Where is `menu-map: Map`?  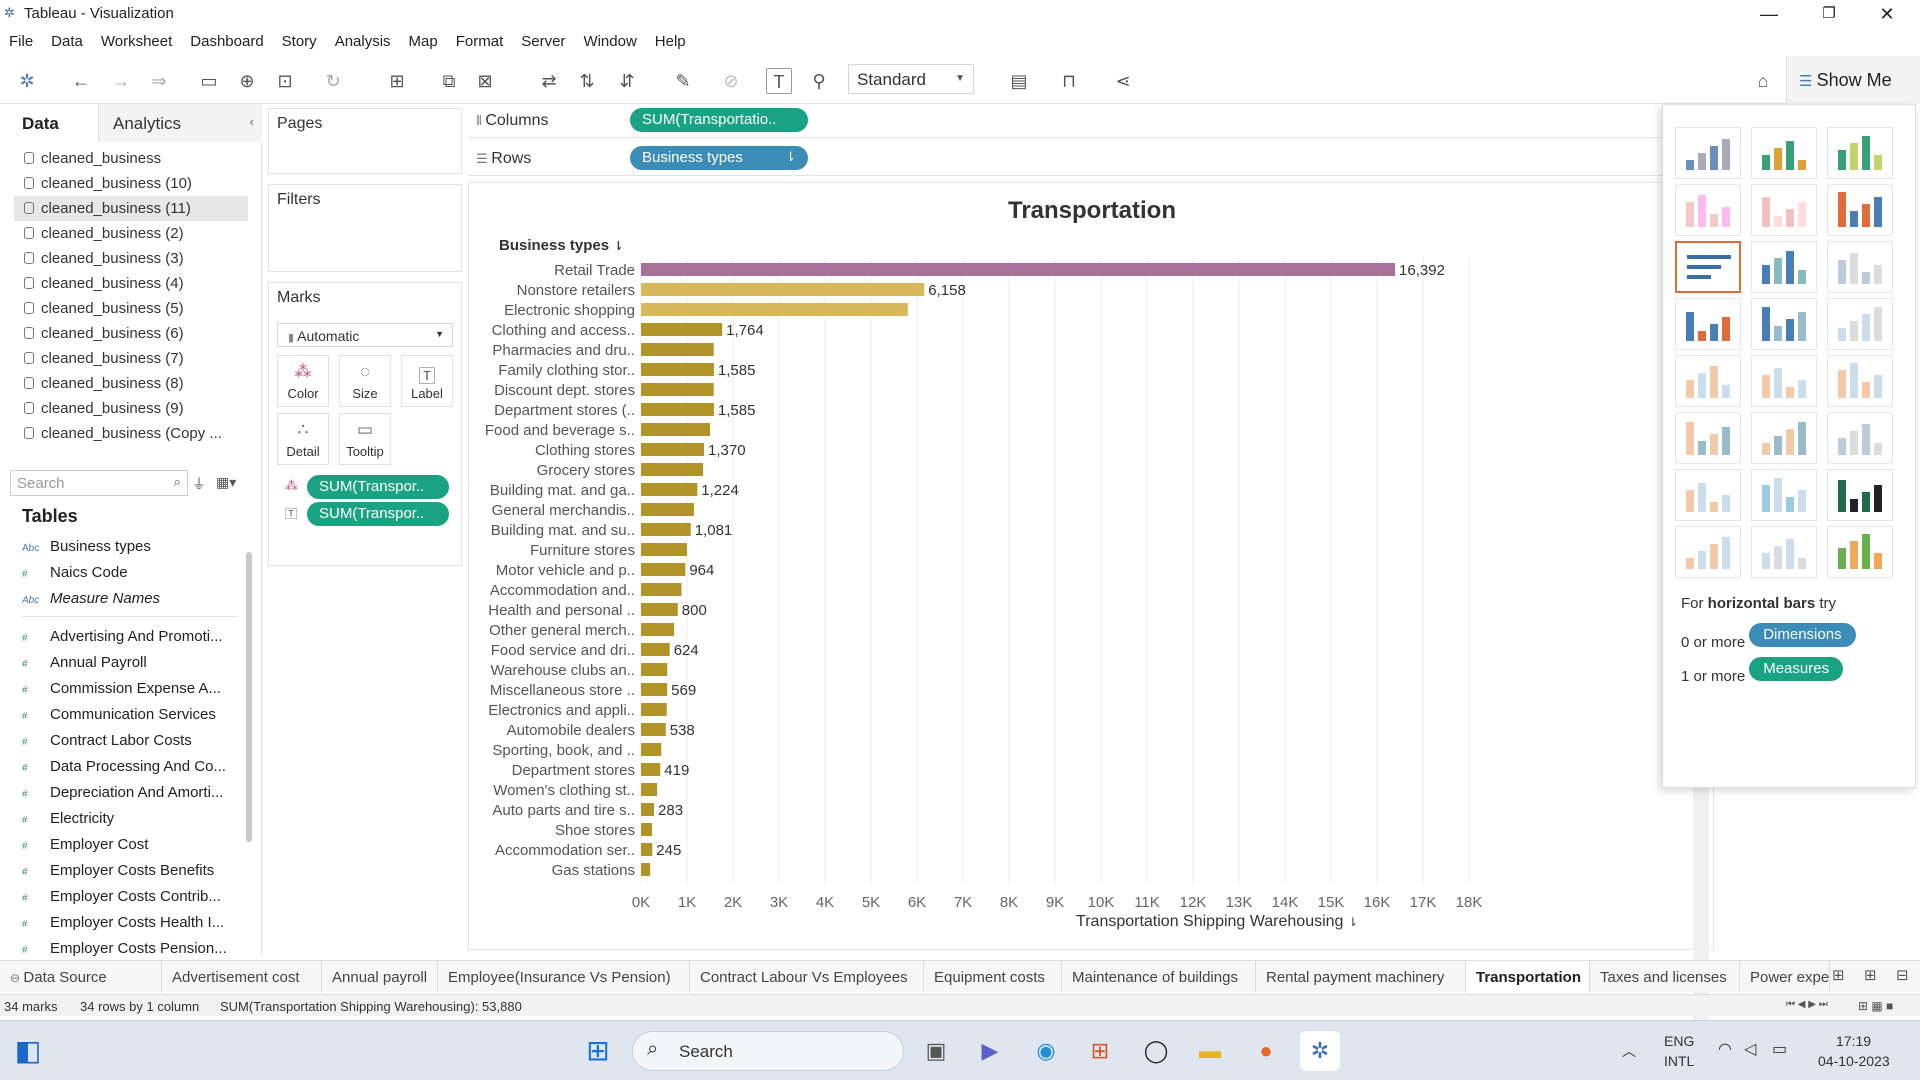
menu-map: Map is located at coordinates (423, 39).